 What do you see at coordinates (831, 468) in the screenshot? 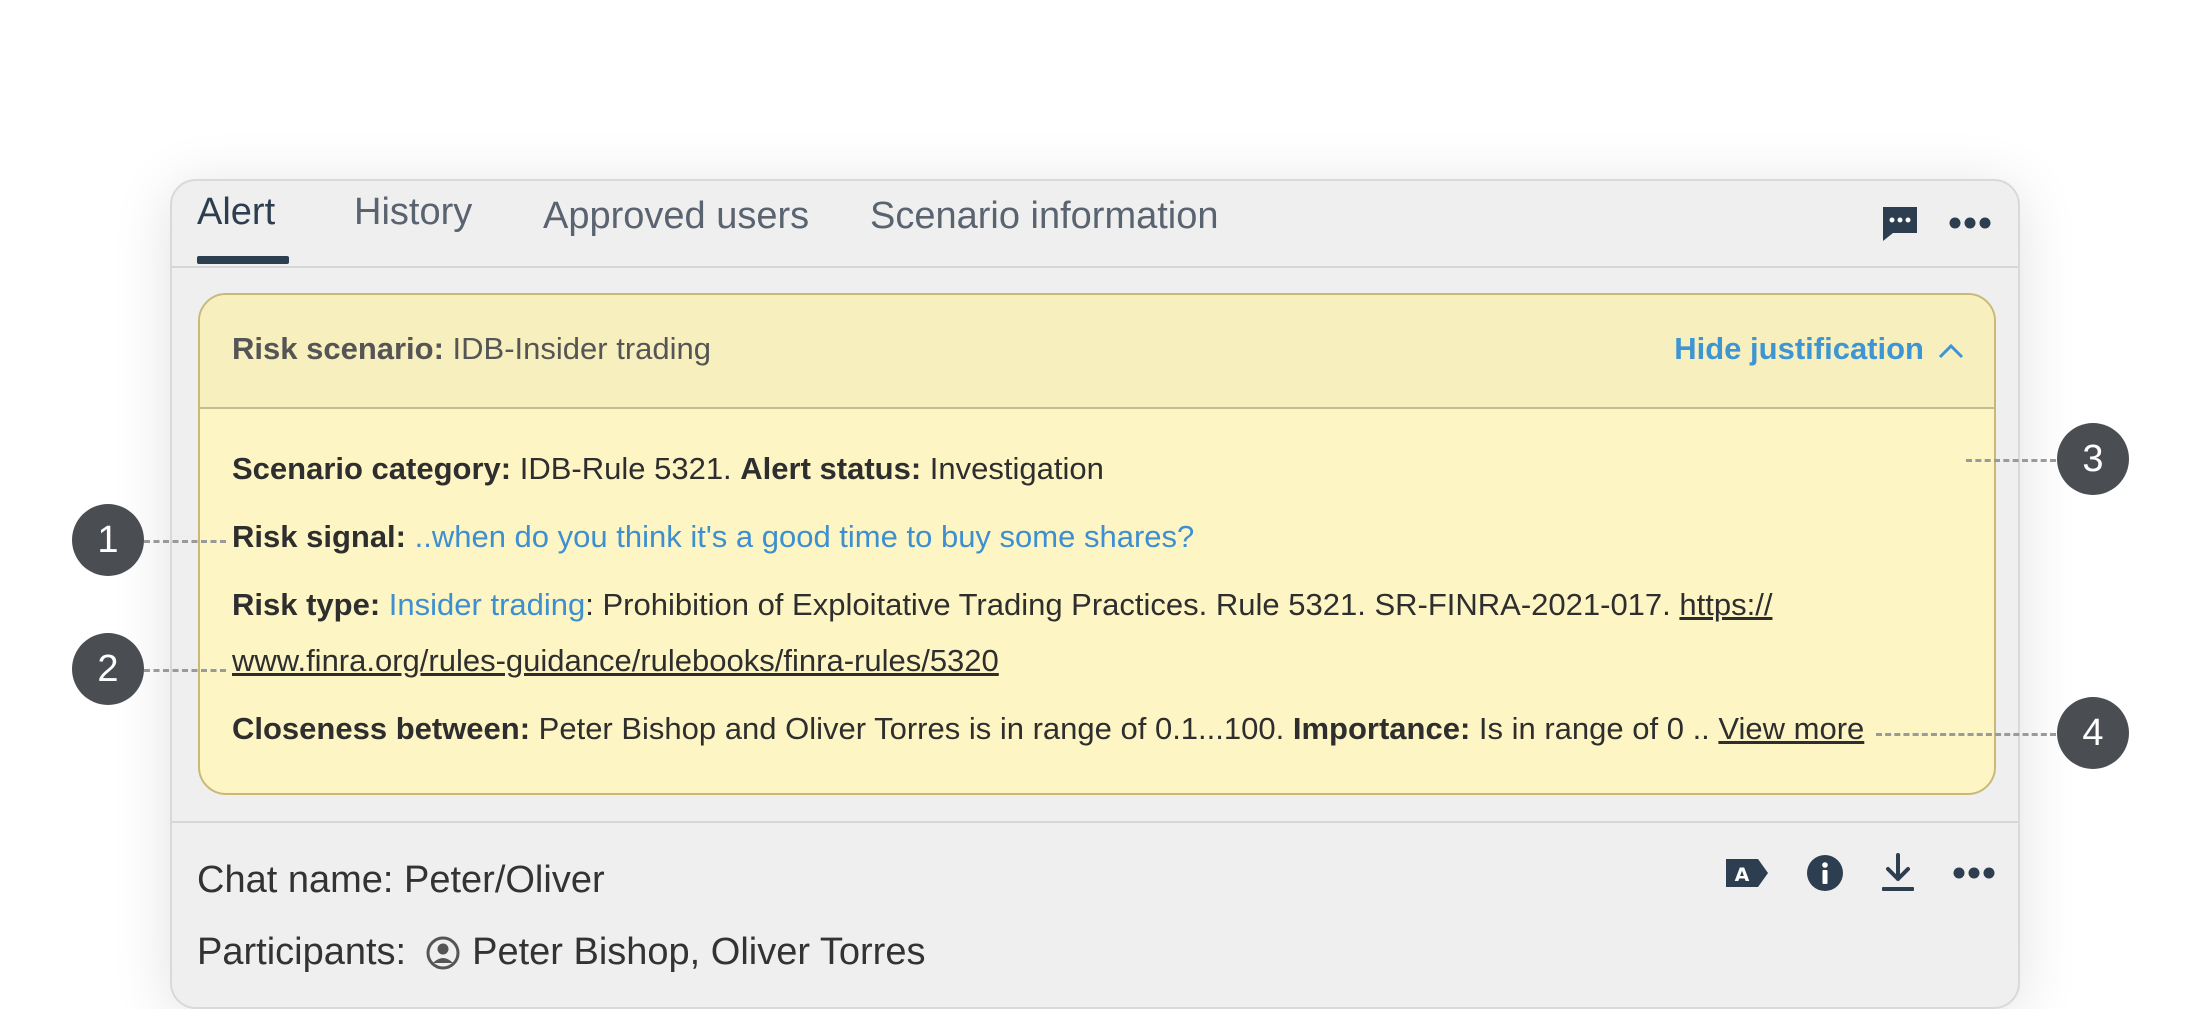
I see `alert-status-label: Alert status:` at bounding box center [831, 468].